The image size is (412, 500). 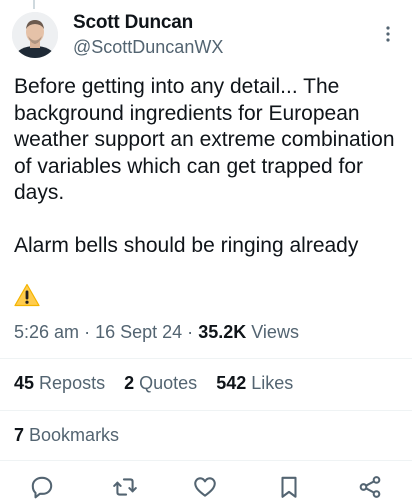 I want to click on quotes-label: Quotes, so click(x=168, y=383).